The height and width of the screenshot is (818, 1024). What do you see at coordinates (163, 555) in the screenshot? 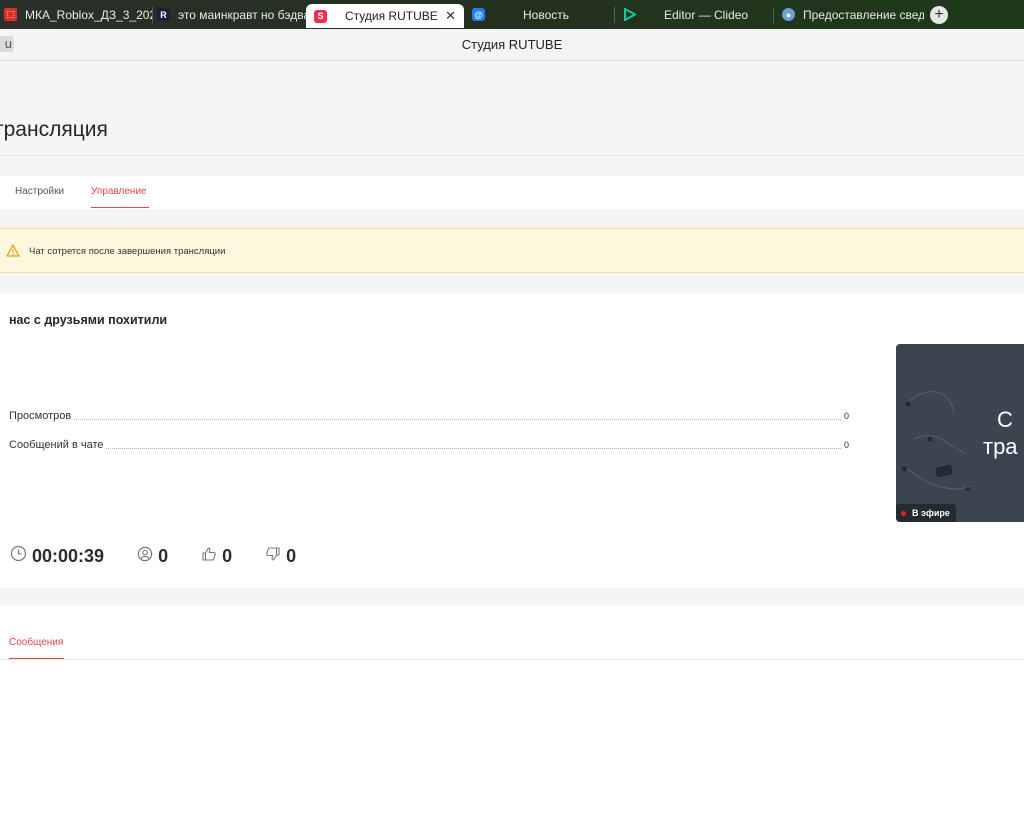
I see `viewers-value: 0` at bounding box center [163, 555].